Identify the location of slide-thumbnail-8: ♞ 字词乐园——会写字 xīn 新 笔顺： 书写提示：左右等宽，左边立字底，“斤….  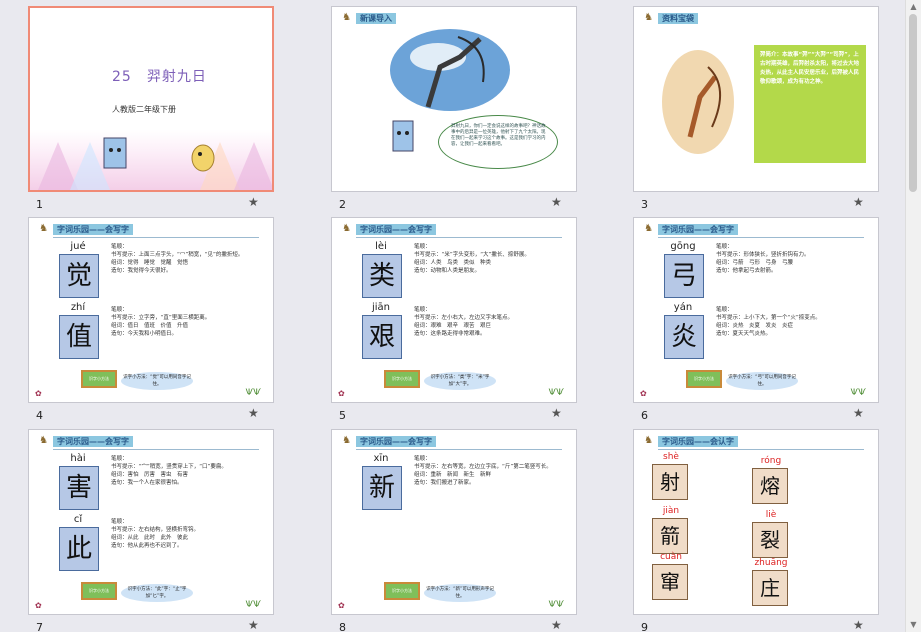
(454, 530).